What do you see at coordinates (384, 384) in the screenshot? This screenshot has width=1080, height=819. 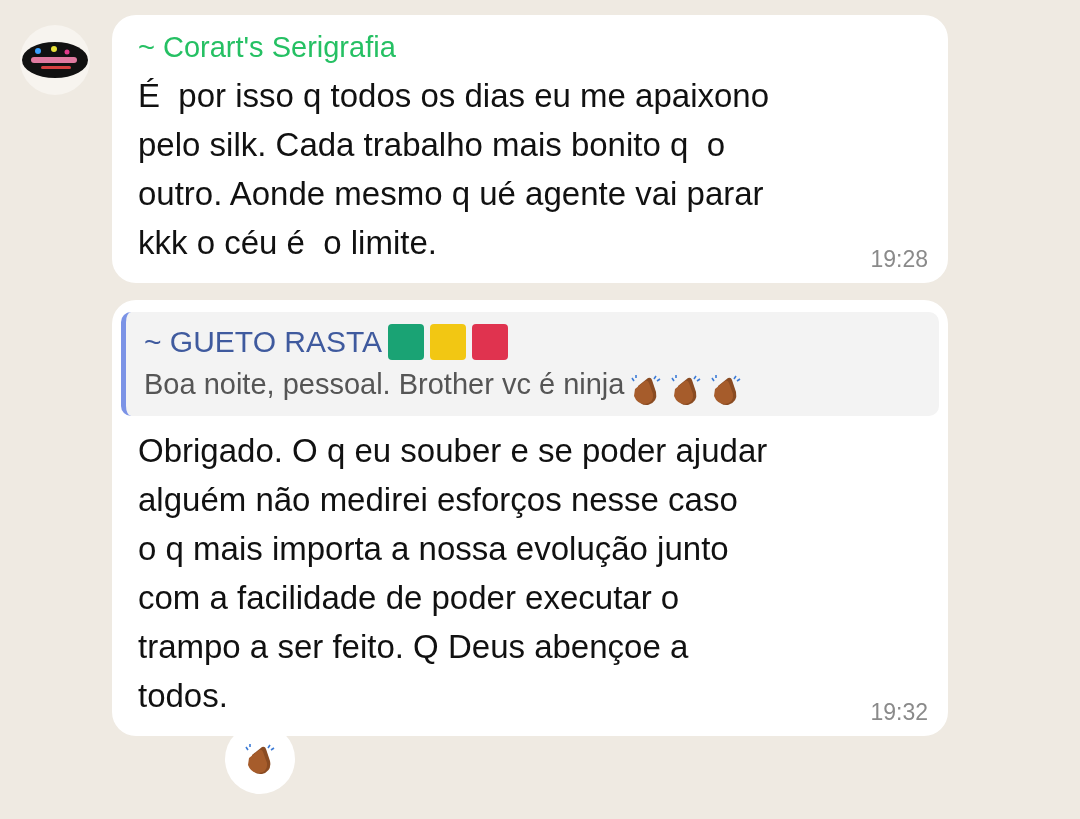 I see `quoted-text: Boa noite, pessoal. Brother vc é ninja` at bounding box center [384, 384].